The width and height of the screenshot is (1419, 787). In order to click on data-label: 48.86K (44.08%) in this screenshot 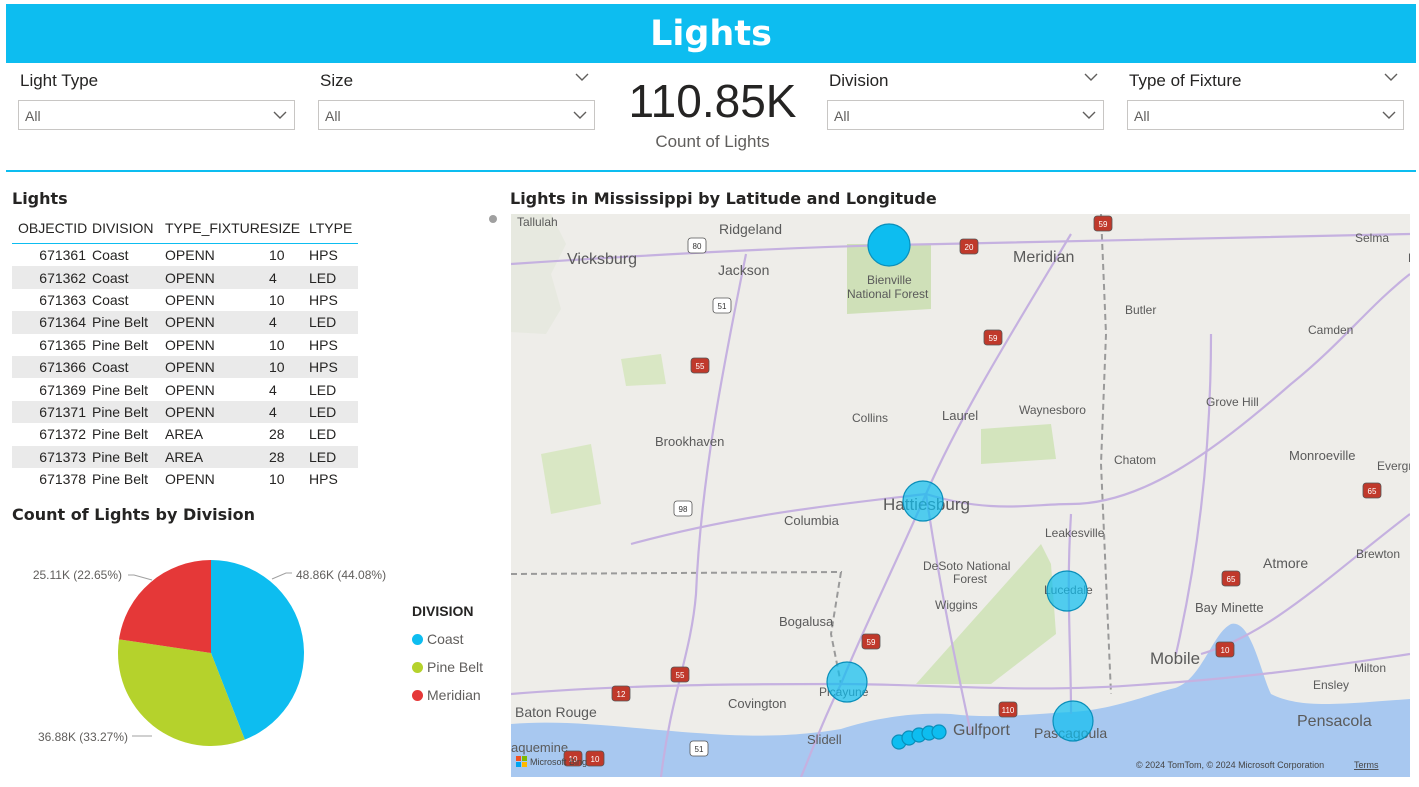, I will do `click(341, 575)`.